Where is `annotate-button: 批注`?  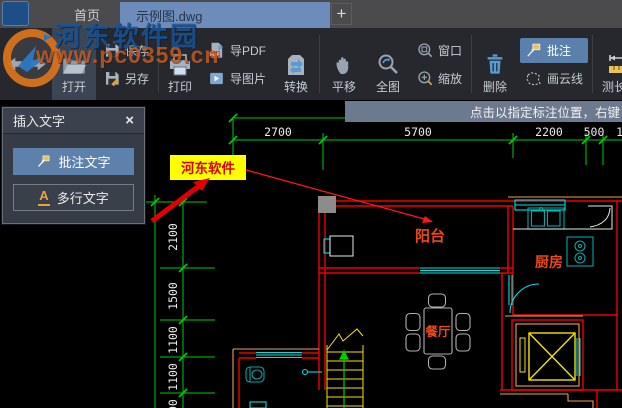 annotate-button: 批注 is located at coordinates (554, 50).